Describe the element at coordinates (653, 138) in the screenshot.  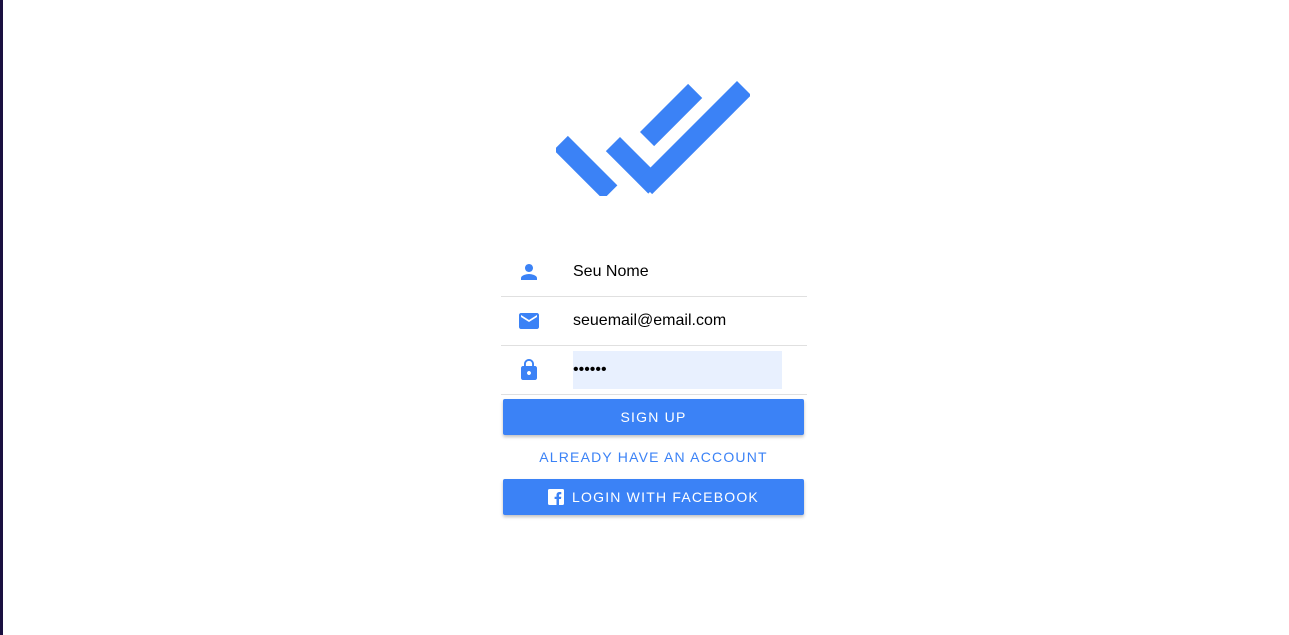
I see `double-check-icon` at that location.